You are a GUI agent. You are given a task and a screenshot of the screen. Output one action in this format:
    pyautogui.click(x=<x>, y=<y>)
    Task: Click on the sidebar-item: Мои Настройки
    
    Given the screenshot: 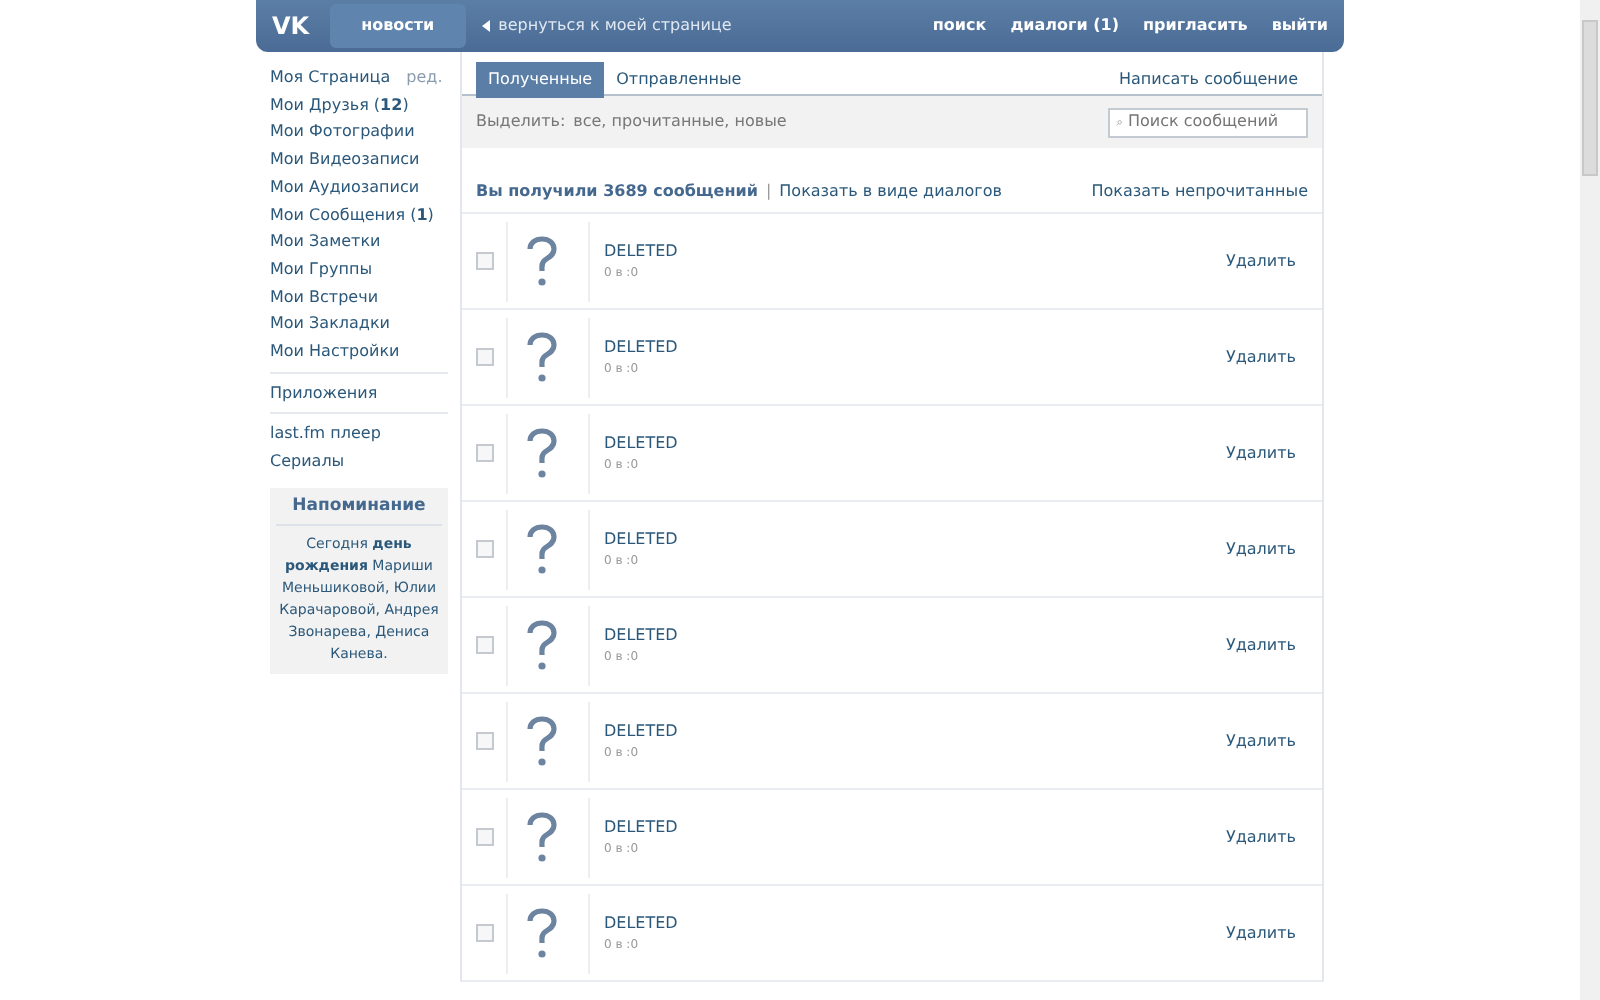 What is the action you would take?
    pyautogui.click(x=359, y=352)
    